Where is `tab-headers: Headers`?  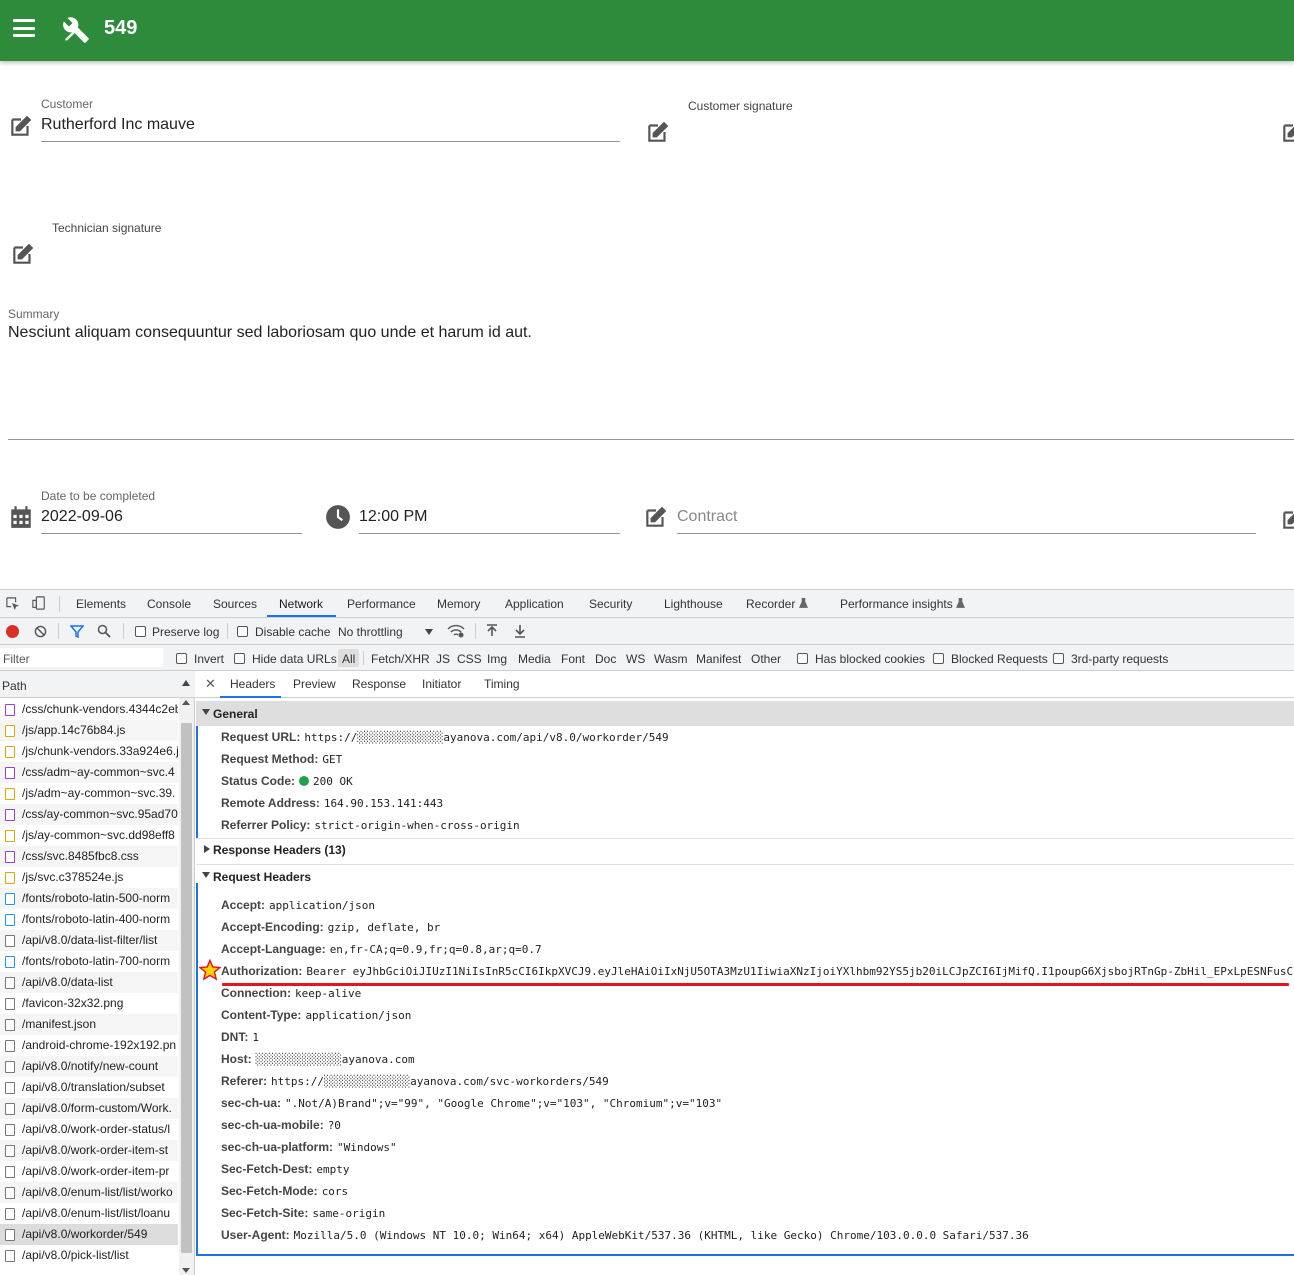
tab-headers: Headers is located at coordinates (252, 684).